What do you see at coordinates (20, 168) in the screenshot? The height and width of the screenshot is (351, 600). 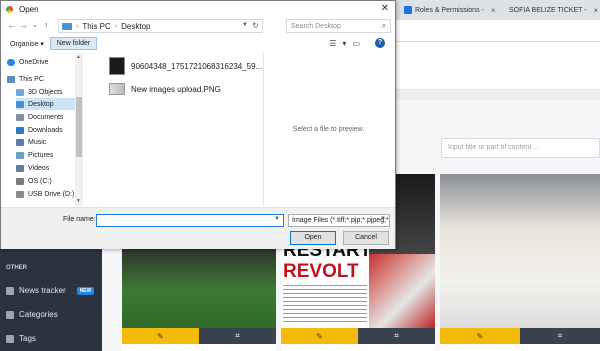 I see `videos-icon` at bounding box center [20, 168].